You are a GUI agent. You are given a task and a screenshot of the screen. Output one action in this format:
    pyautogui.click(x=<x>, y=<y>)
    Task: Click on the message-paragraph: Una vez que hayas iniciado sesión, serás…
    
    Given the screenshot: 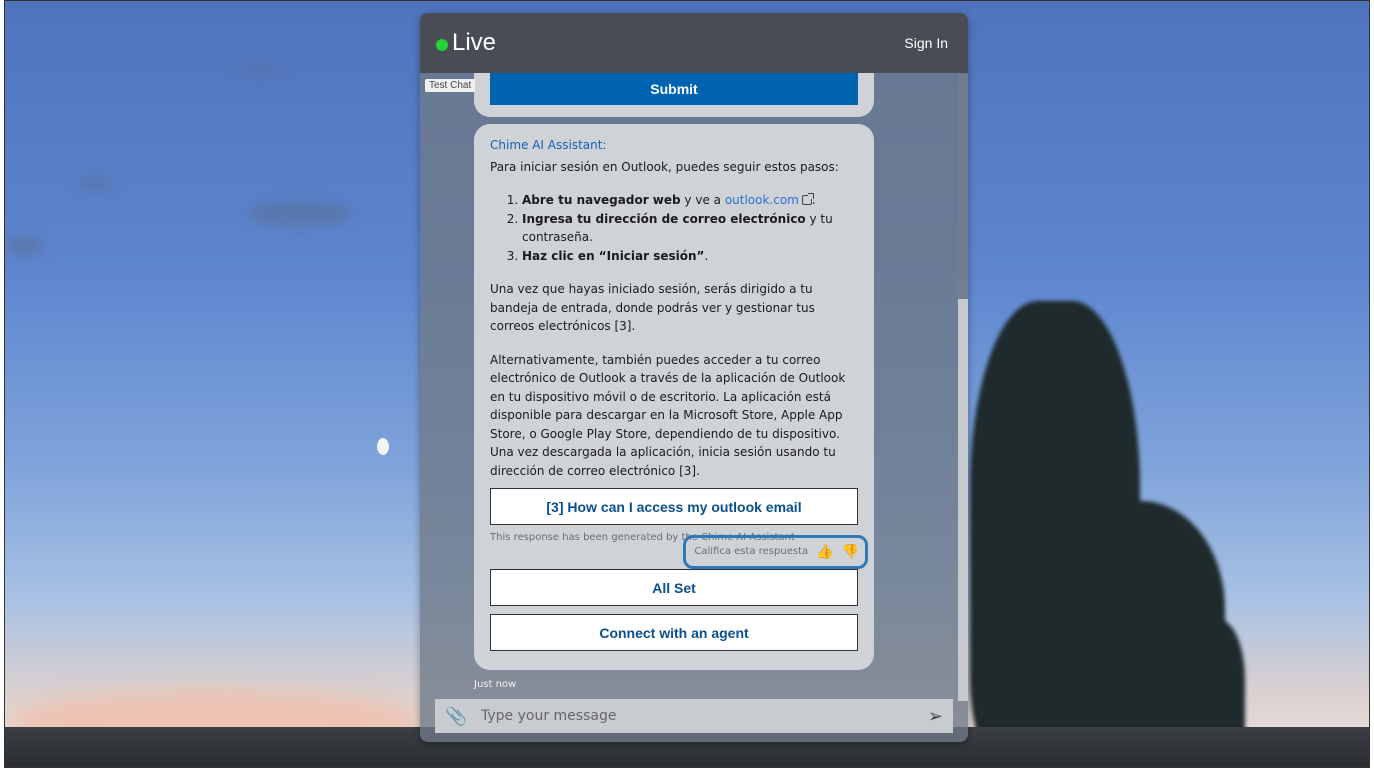 What is the action you would take?
    pyautogui.click(x=652, y=307)
    